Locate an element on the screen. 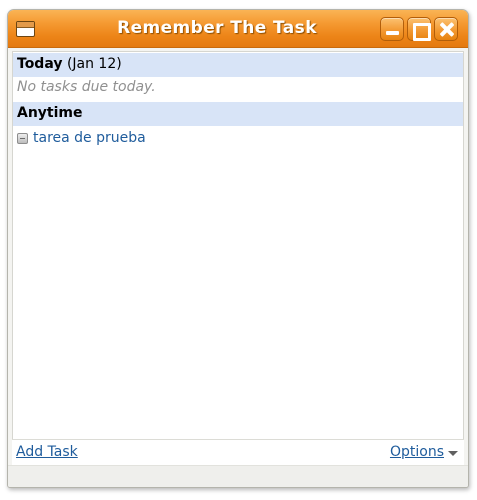 The height and width of the screenshot is (500, 477). minimize-icon is located at coordinates (392, 29).